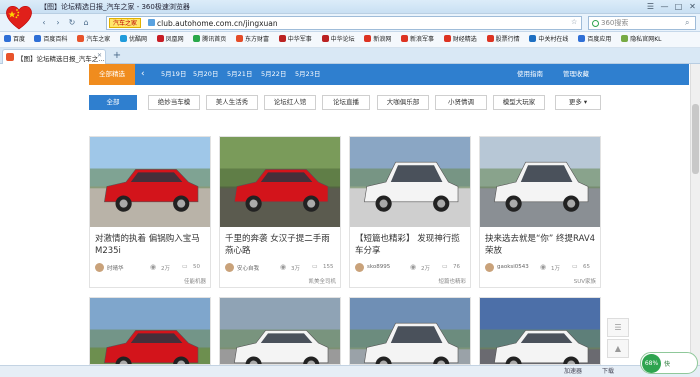 The image size is (700, 377). I want to click on post-card: 千里的奔袭 女汉子提二手雨燕心路 安心自我 ◉ 3万 ▭ 155 凯美全司机, so click(280, 212).